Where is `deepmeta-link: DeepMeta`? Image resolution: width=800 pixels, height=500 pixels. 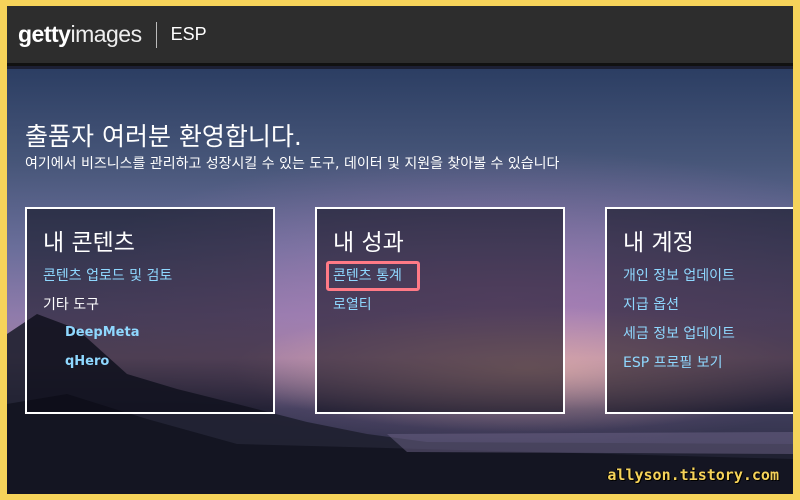
deepmeta-link: DeepMeta is located at coordinates (102, 332).